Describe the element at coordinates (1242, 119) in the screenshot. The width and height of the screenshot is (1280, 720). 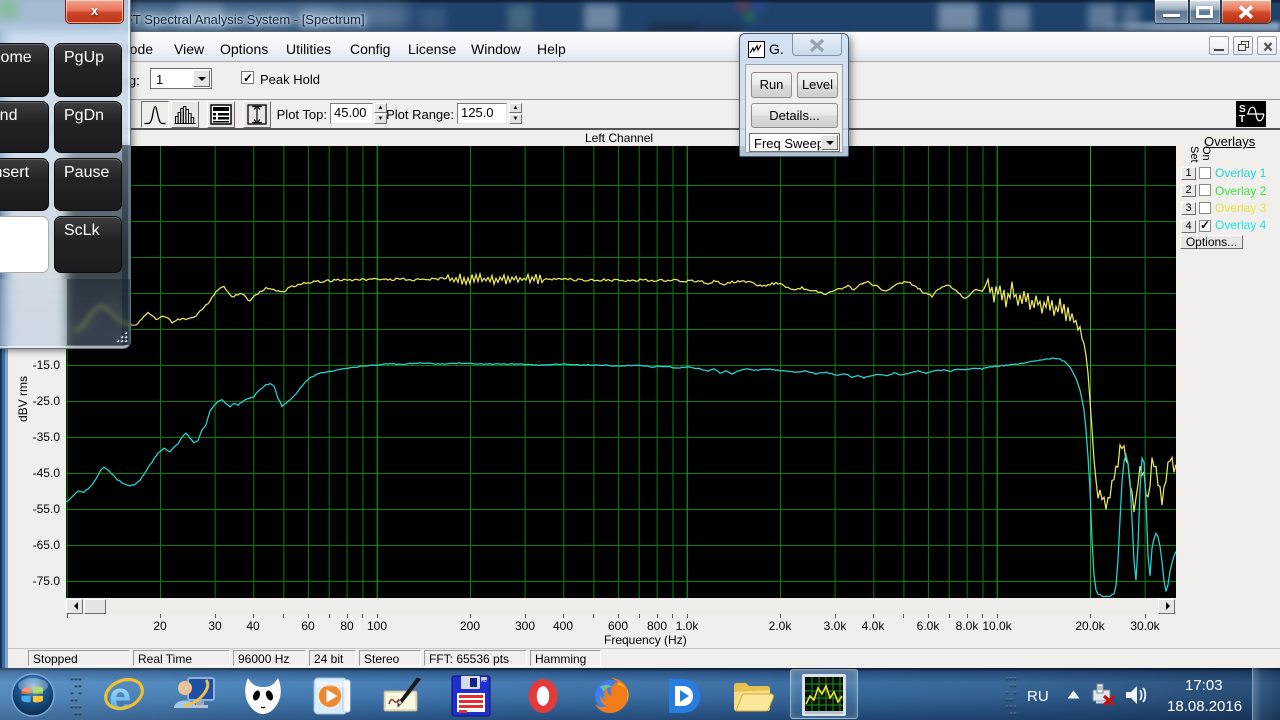
I see `svg-text: T` at that location.